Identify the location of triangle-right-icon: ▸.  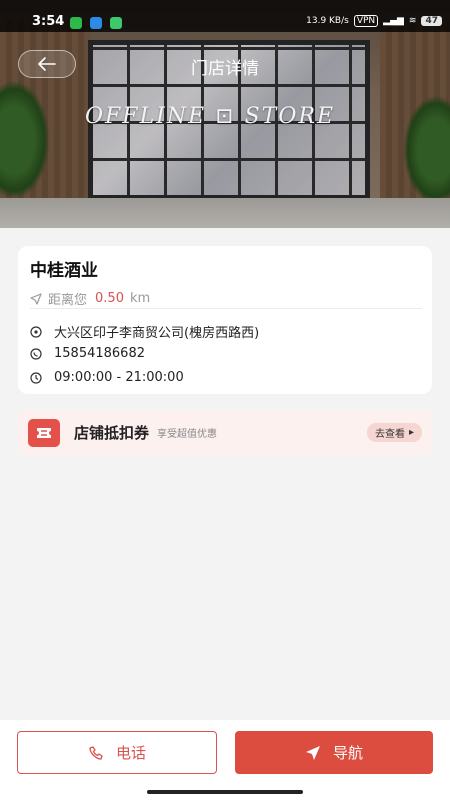
(411, 432).